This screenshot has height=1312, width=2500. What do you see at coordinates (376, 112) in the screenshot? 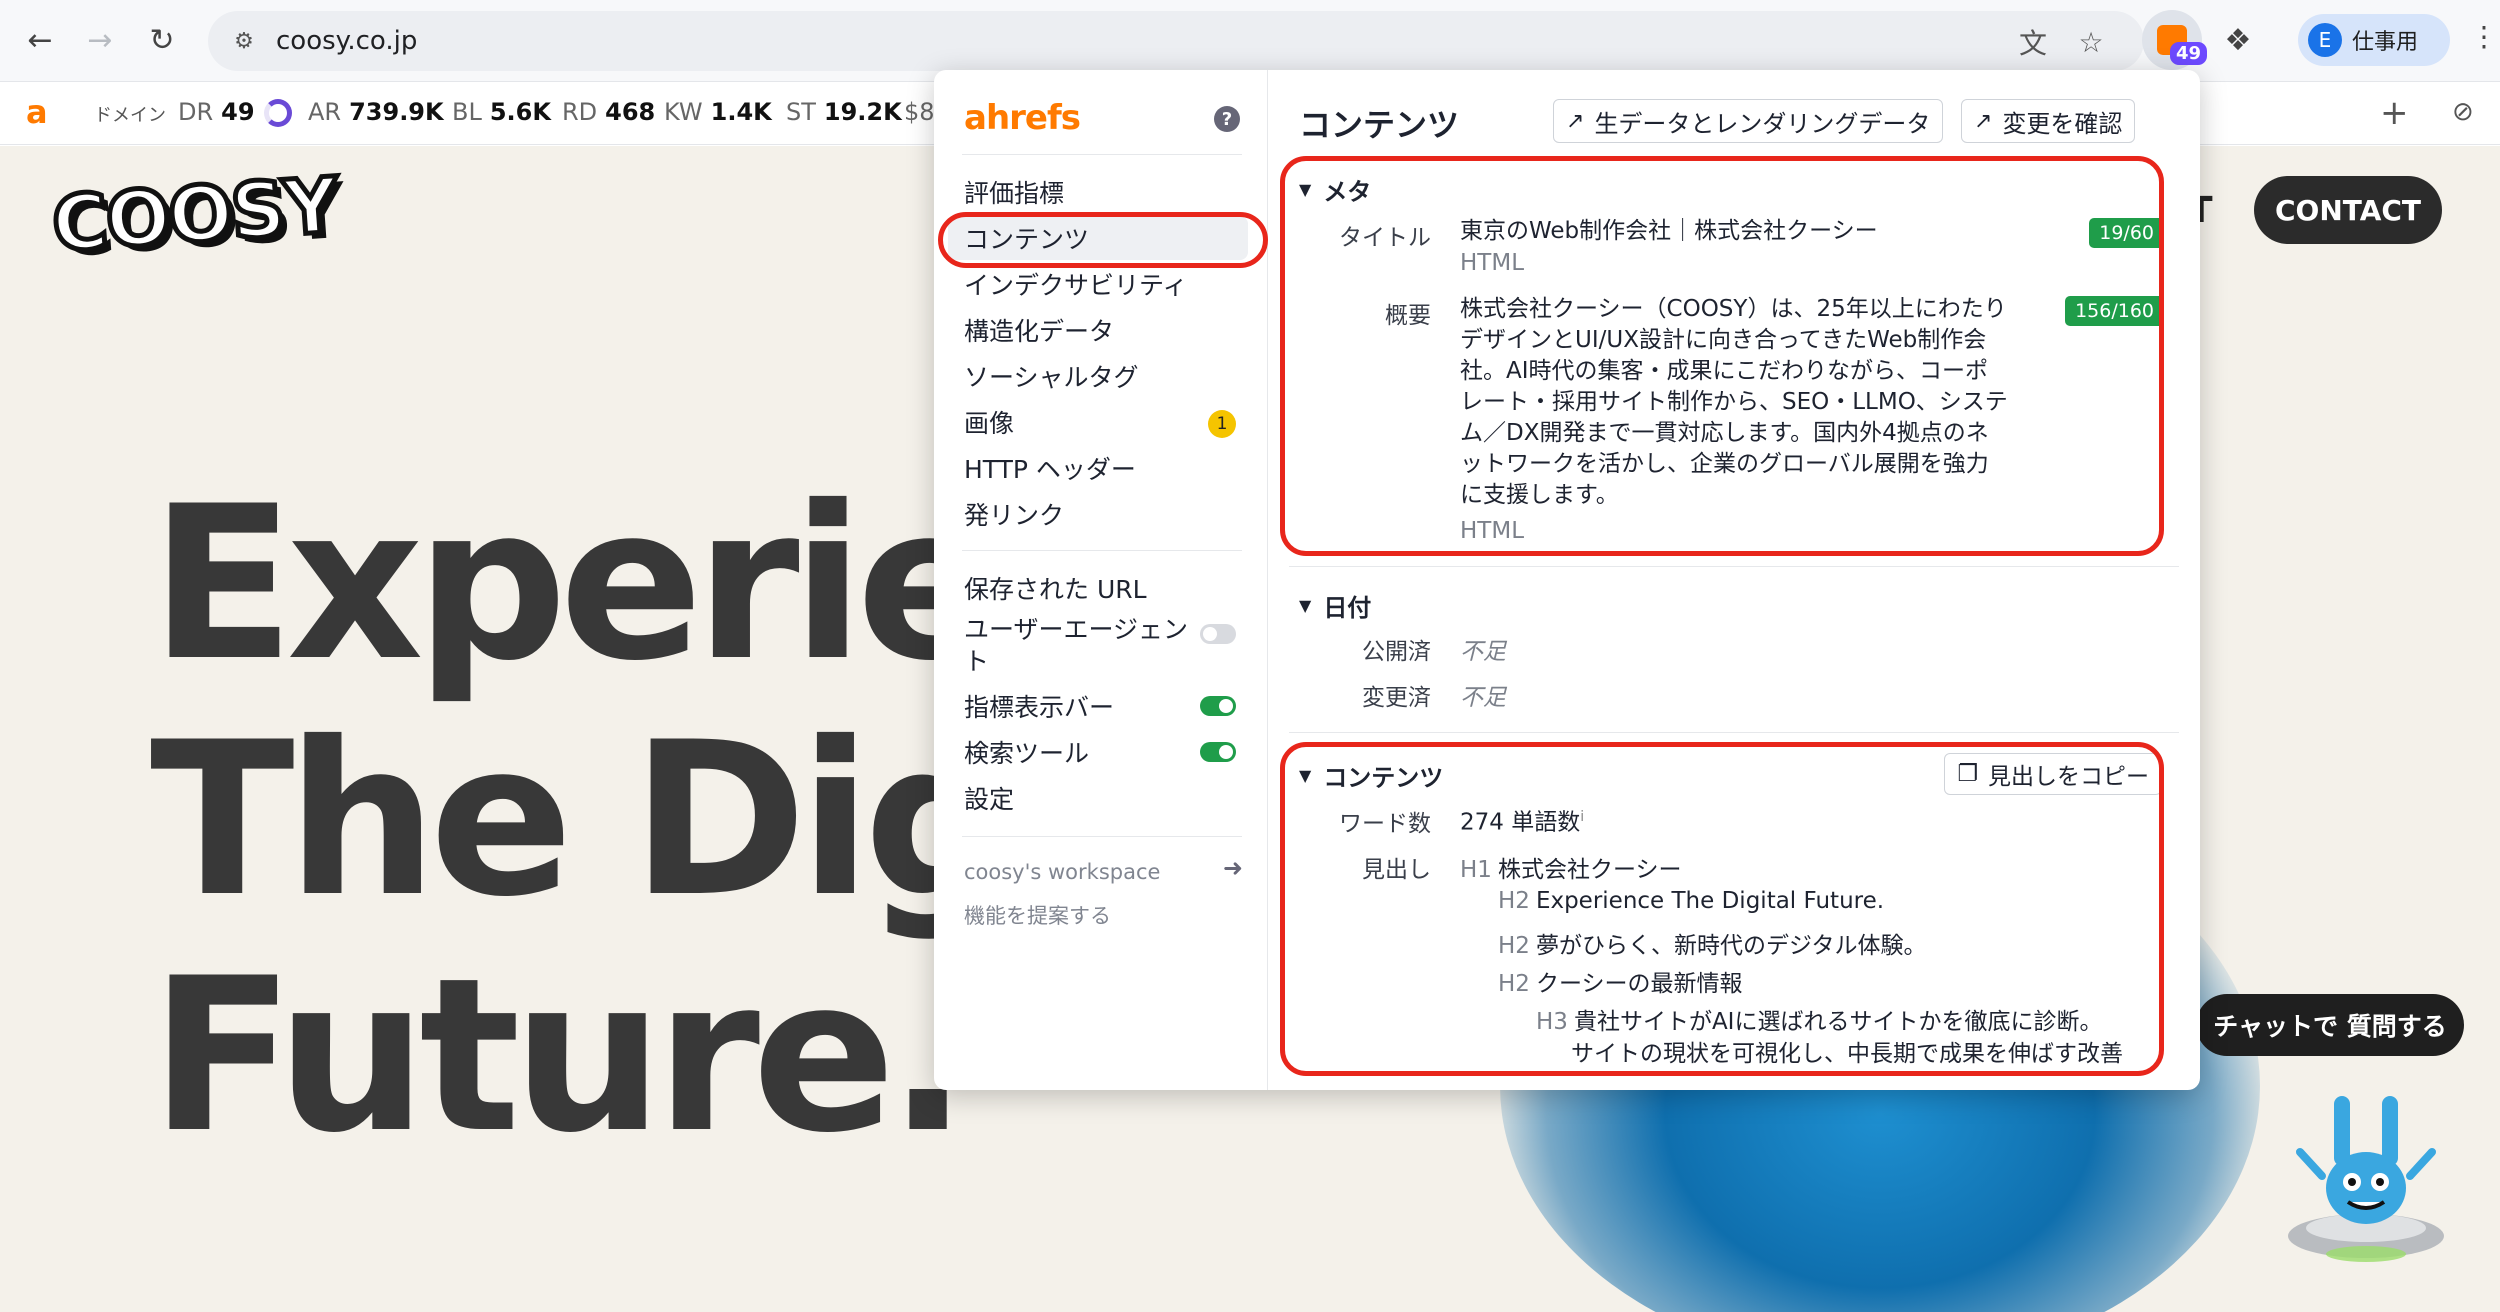
I see `metric-ar: AR 739.9K` at bounding box center [376, 112].